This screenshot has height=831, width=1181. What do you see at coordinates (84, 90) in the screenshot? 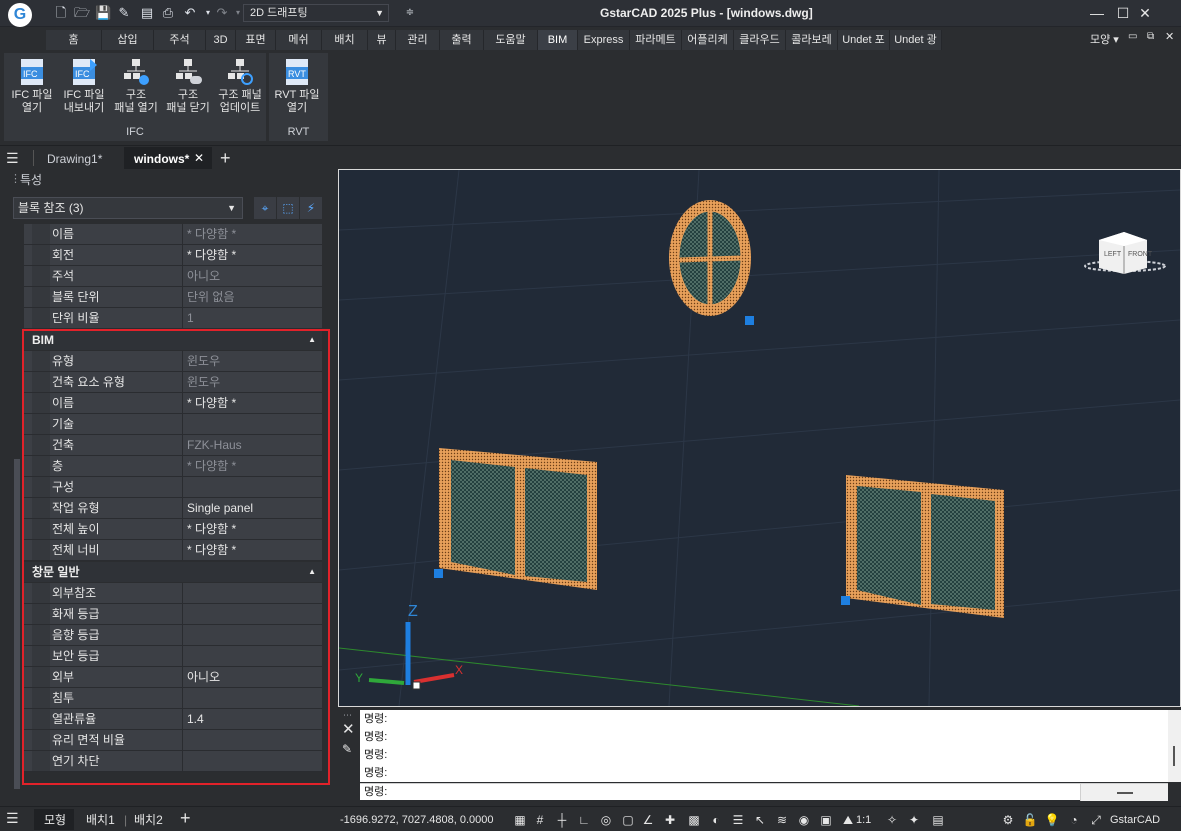
I see `ifc-export-button: IFC IFC 파일 내보내기` at bounding box center [84, 90].